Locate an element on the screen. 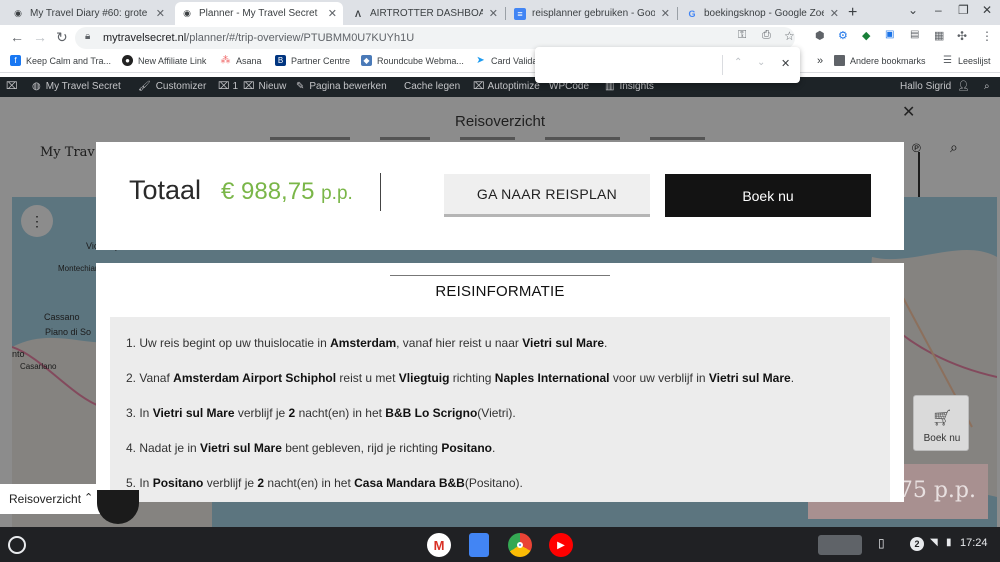 This screenshot has width=1000, height=562. browser-tab: ◉ My Travel Diary #60: grote teg ✕ is located at coordinates (88, 13).